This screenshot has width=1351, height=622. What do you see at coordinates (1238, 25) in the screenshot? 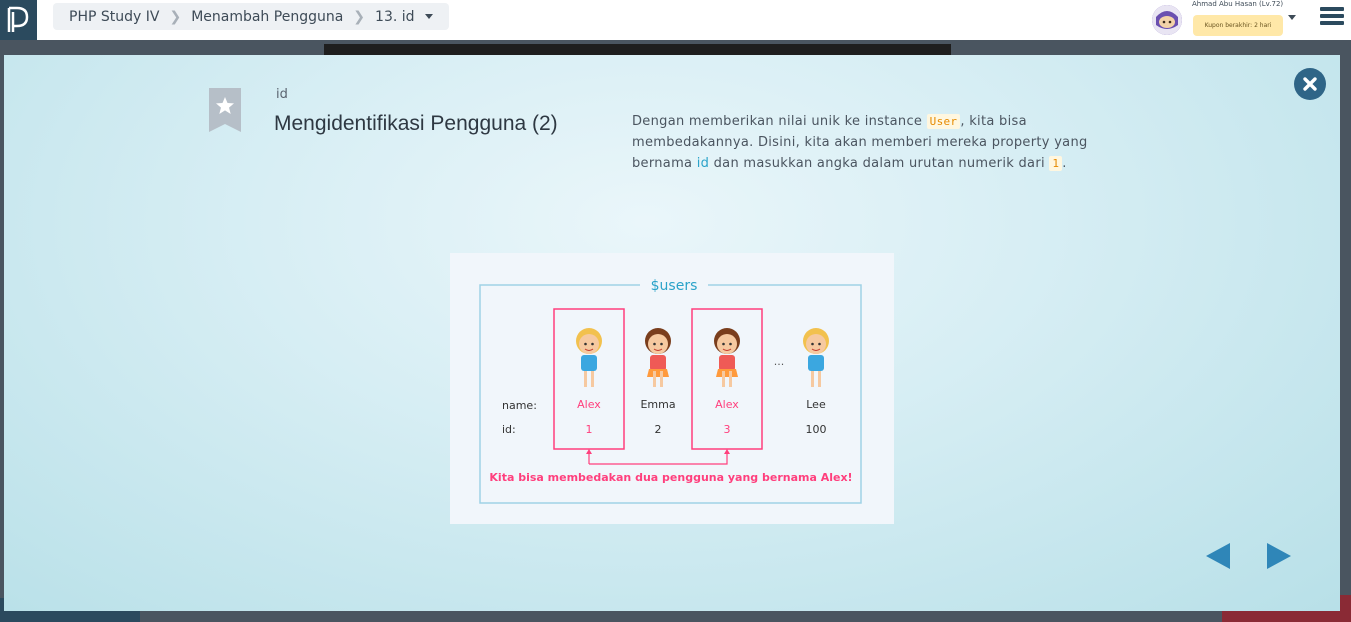
I see `coupon-badge: Kupon berakhir: 2 hari` at bounding box center [1238, 25].